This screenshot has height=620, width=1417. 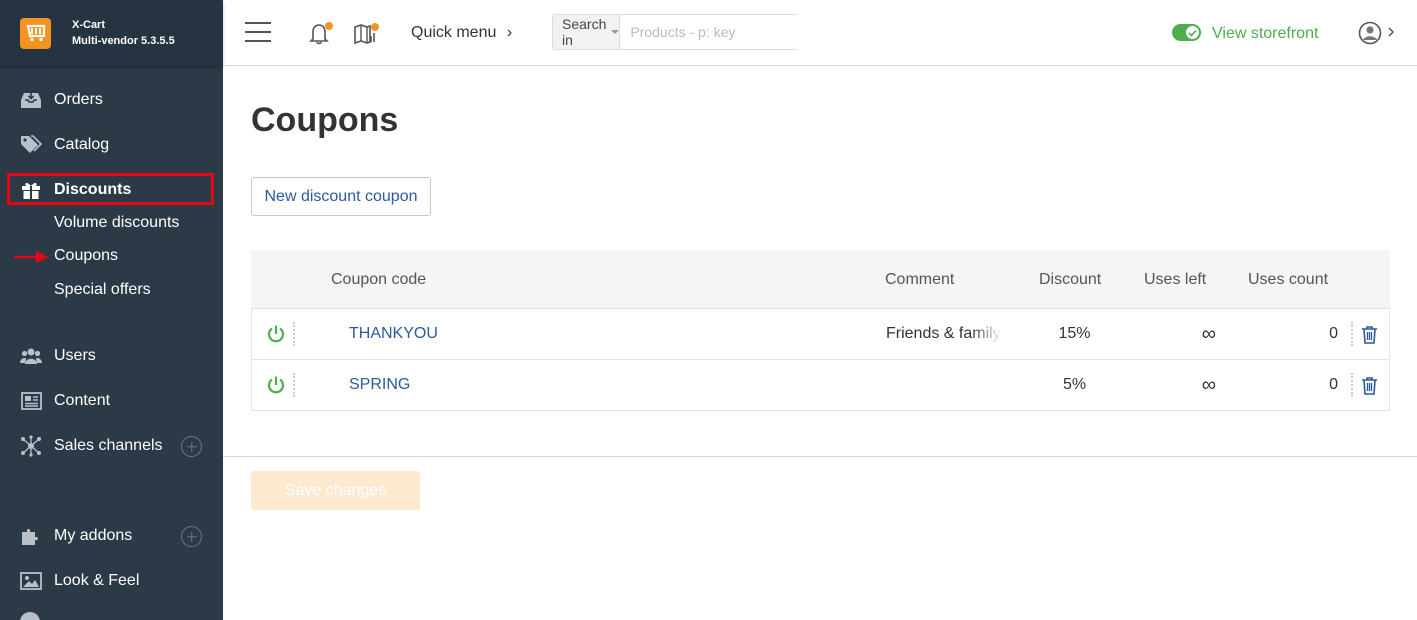 What do you see at coordinates (1192, 32) in the screenshot?
I see `check-icon` at bounding box center [1192, 32].